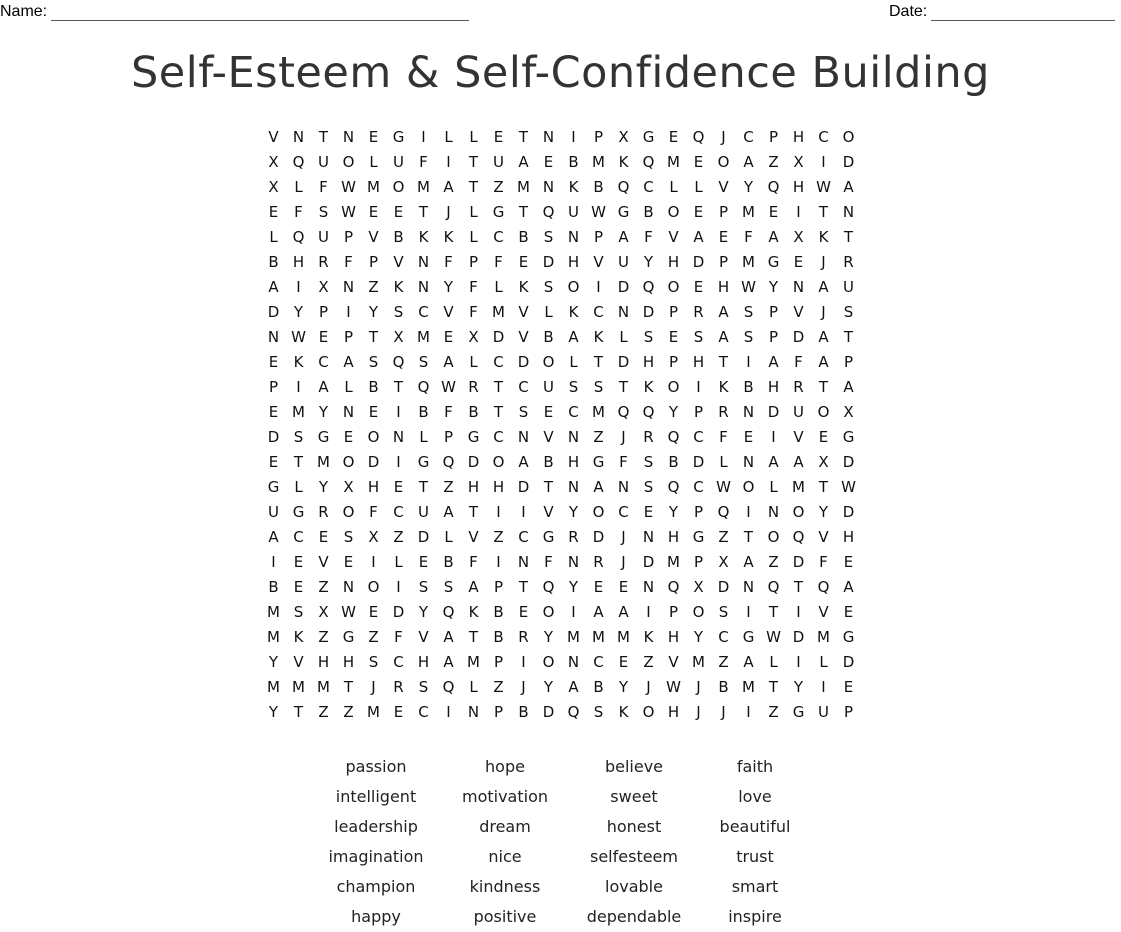 This screenshot has height=932, width=1121. What do you see at coordinates (623, 137) in the screenshot?
I see `grid-letter: X` at bounding box center [623, 137].